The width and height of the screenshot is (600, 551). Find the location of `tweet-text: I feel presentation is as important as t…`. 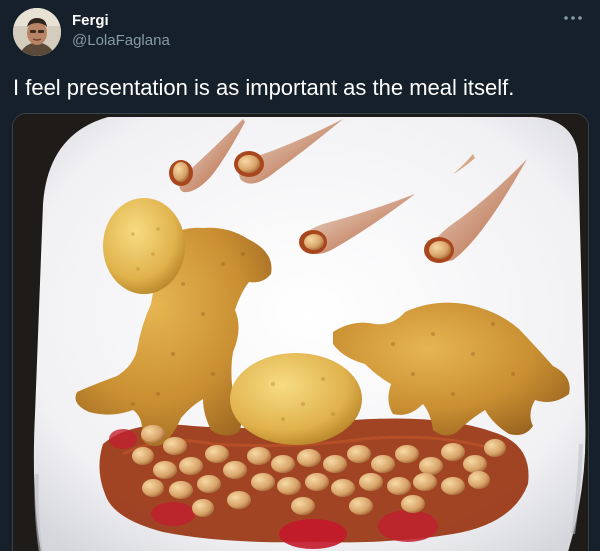

tweet-text: I feel presentation is as important as t… is located at coordinates (264, 87).